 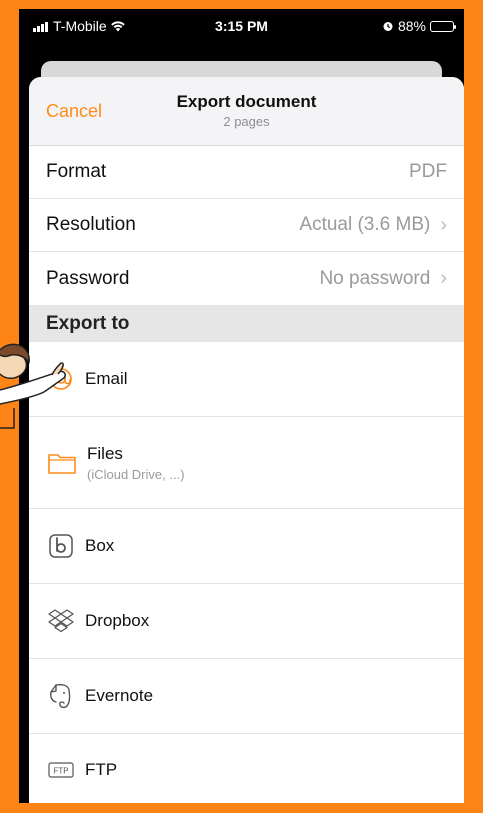 I want to click on export-to-header: Export to, so click(x=246, y=323).